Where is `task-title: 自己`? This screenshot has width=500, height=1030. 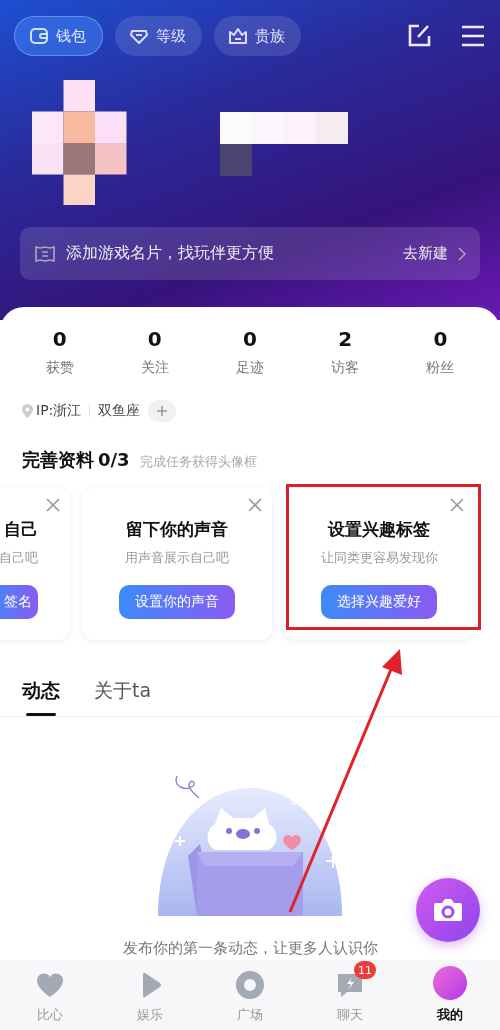
task-title: 自己 is located at coordinates (21, 529).